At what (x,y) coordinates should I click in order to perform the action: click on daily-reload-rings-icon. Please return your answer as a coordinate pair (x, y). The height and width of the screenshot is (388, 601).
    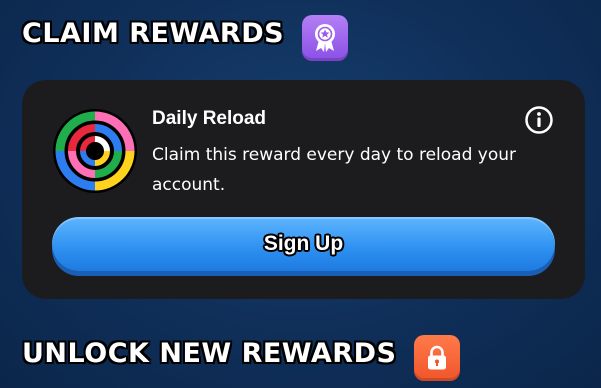
    Looking at the image, I should click on (95, 151).